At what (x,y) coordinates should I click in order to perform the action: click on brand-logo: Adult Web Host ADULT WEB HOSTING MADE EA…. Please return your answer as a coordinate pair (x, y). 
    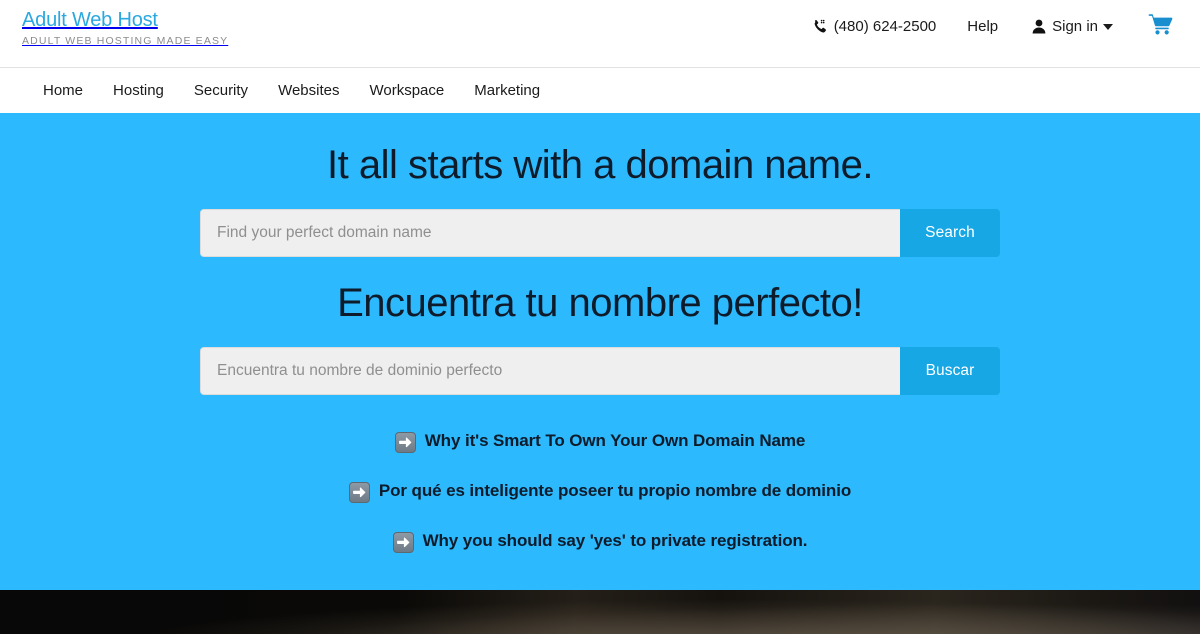
    Looking at the image, I should click on (125, 23).